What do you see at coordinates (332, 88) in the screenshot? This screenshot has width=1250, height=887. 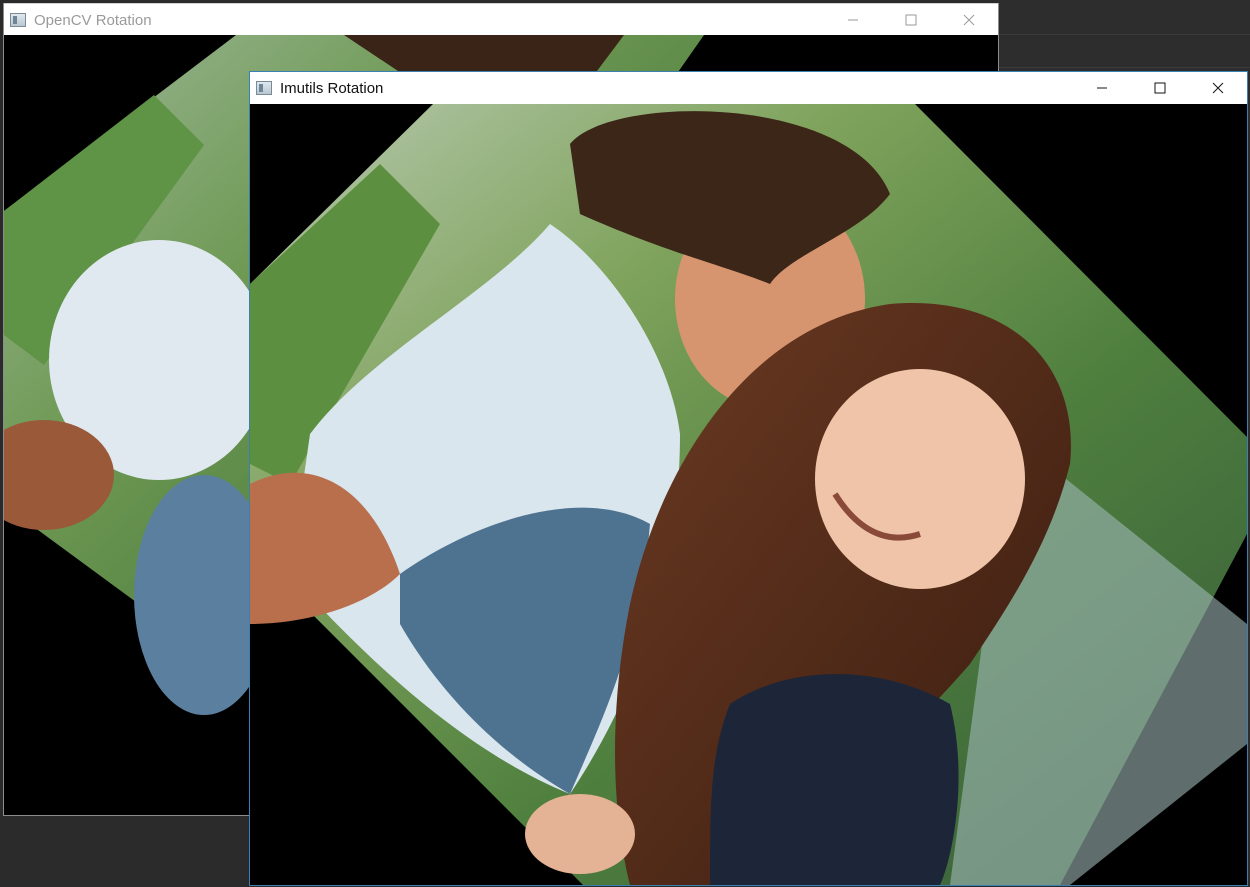 I see `window-title: Imutils Rotation` at bounding box center [332, 88].